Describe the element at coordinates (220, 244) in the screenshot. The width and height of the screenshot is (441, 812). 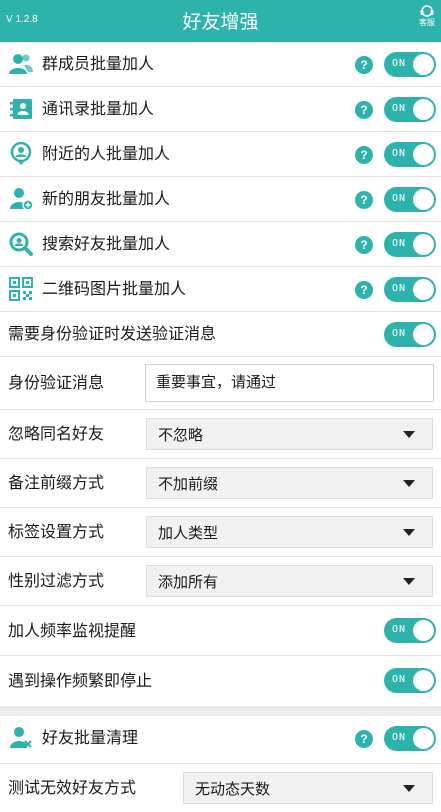
I see `feature-row-search: 搜索好友批量加人 ? ON` at that location.